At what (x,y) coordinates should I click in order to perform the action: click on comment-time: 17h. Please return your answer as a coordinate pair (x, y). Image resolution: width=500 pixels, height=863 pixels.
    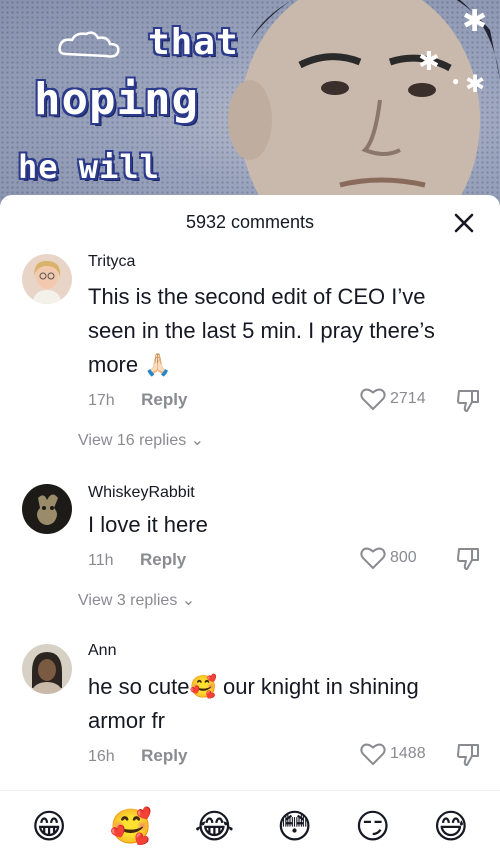
    Looking at the image, I should click on (101, 400).